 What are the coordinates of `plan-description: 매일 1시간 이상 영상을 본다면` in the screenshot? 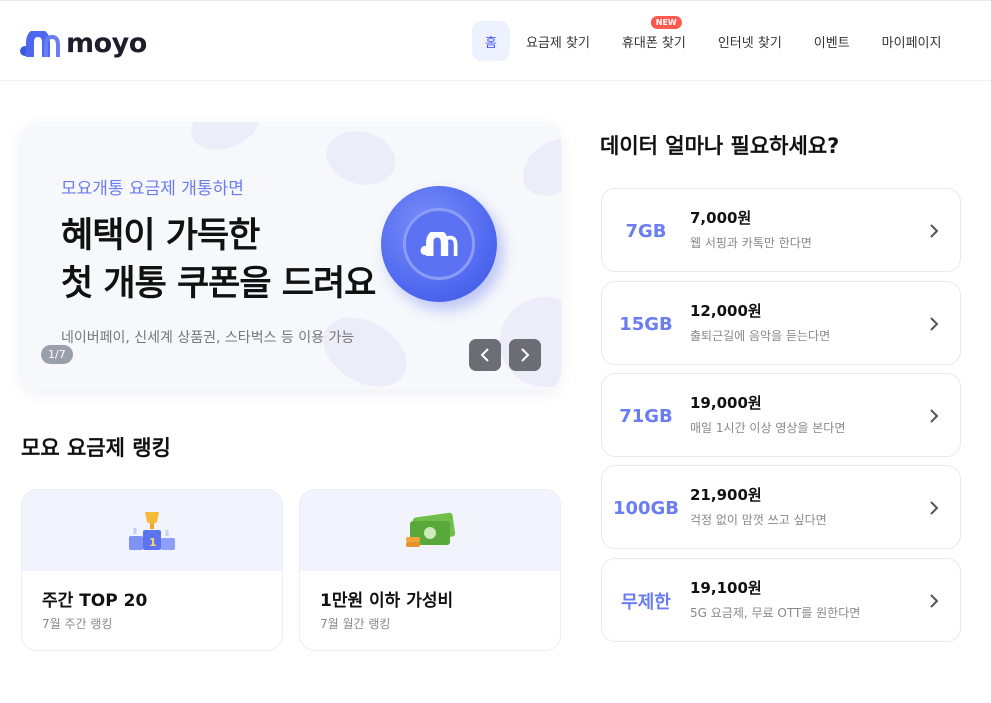 It's located at (768, 428).